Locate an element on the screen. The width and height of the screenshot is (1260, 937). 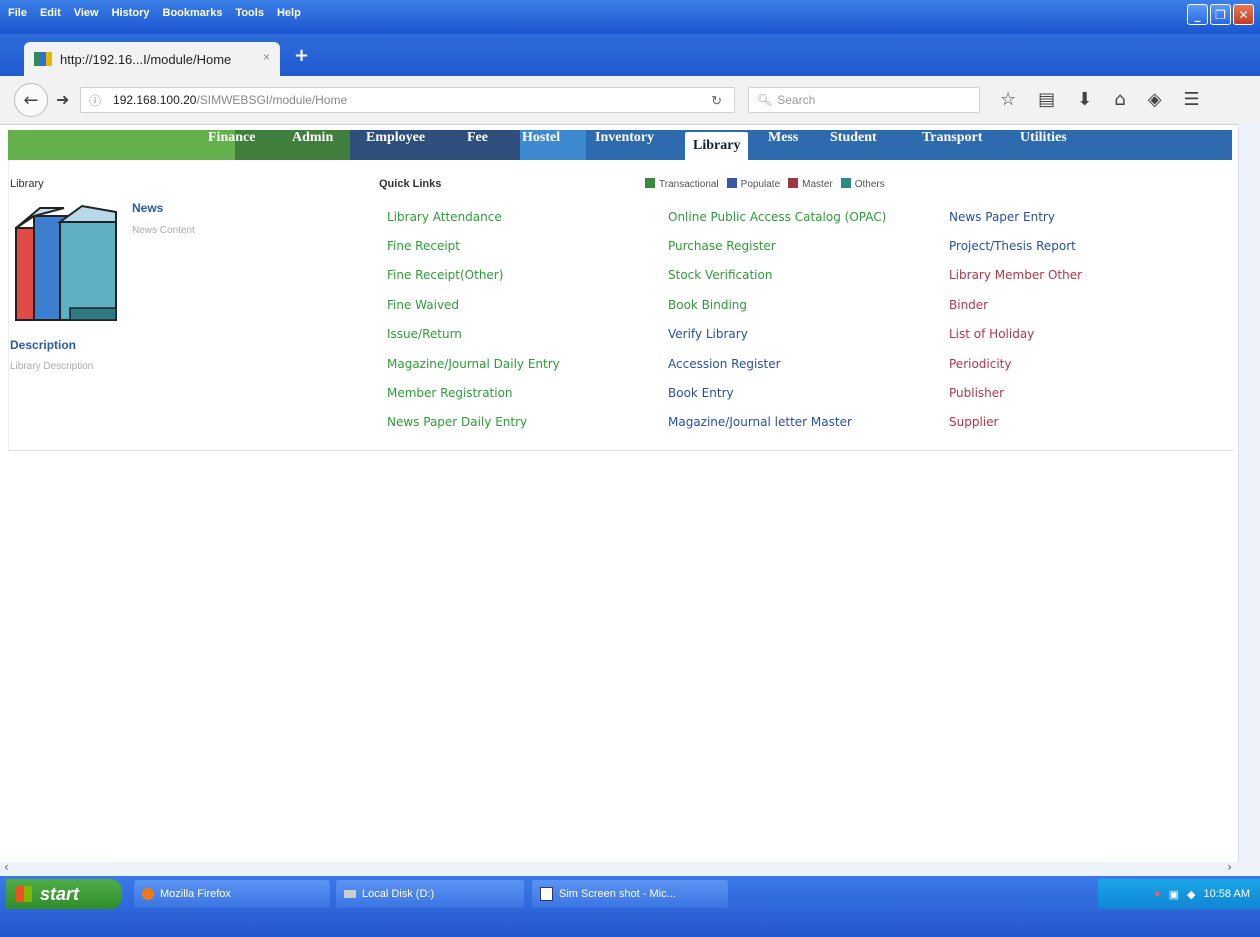
link-accession-register: Accession Register is located at coordinates (724, 364).